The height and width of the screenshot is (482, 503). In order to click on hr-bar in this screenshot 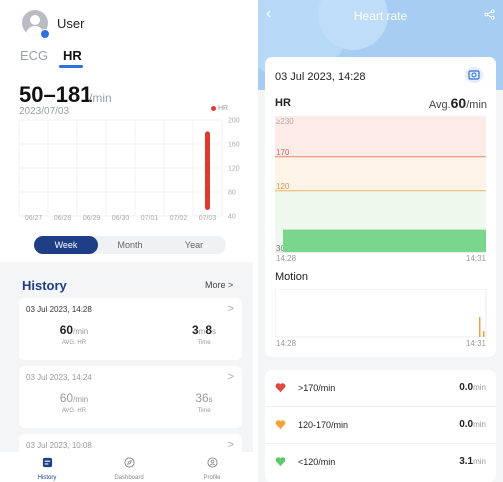, I will do `click(384, 240)`.